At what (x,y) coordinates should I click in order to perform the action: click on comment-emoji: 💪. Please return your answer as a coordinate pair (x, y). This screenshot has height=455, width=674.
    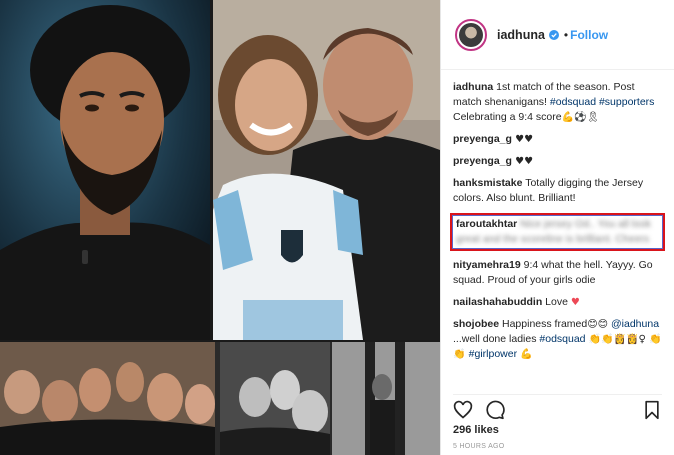
    Looking at the image, I should click on (525, 354).